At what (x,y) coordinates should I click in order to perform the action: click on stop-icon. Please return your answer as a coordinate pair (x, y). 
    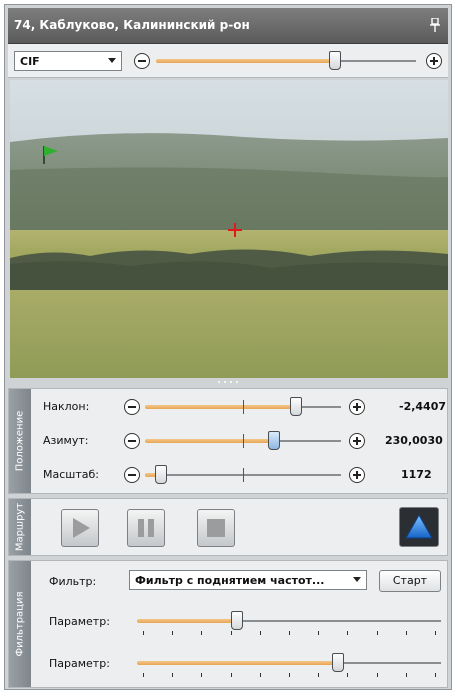
    Looking at the image, I should click on (216, 528).